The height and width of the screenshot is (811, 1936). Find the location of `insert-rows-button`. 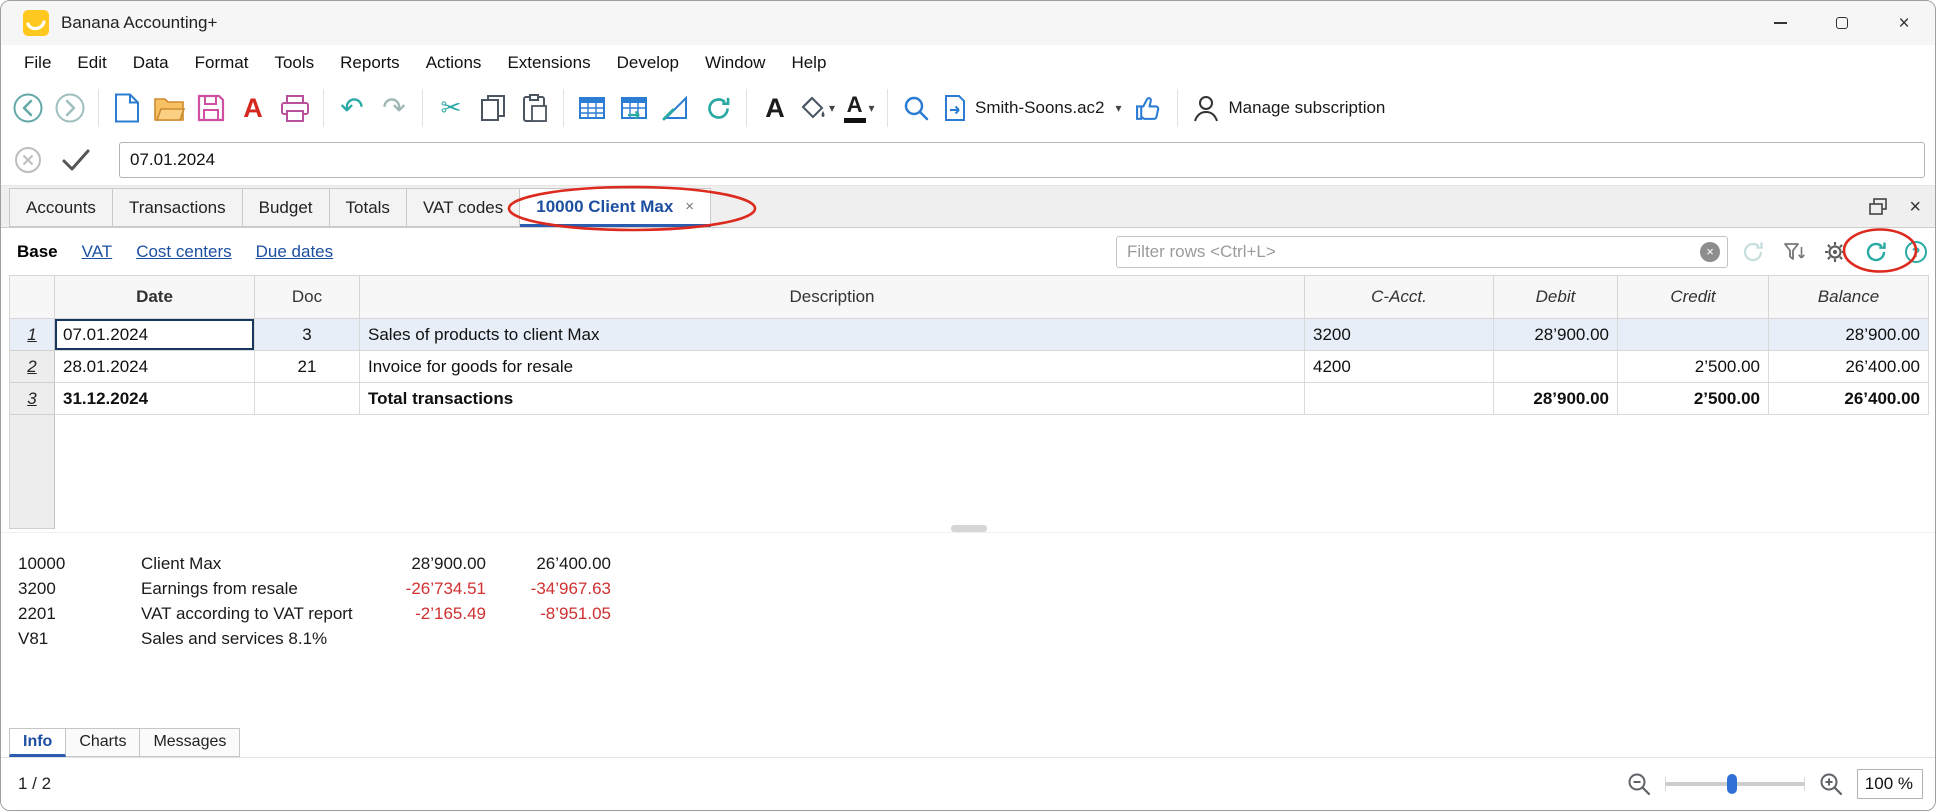

insert-rows-button is located at coordinates (592, 108).